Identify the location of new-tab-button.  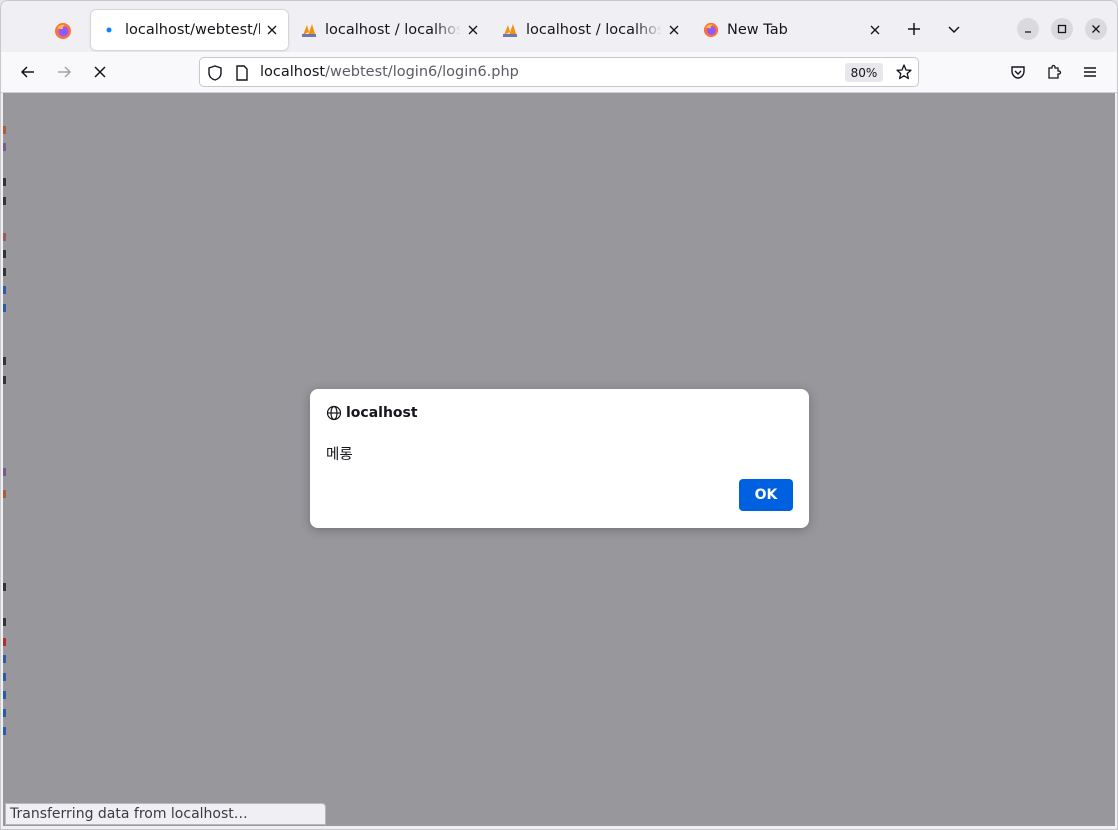
(914, 29).